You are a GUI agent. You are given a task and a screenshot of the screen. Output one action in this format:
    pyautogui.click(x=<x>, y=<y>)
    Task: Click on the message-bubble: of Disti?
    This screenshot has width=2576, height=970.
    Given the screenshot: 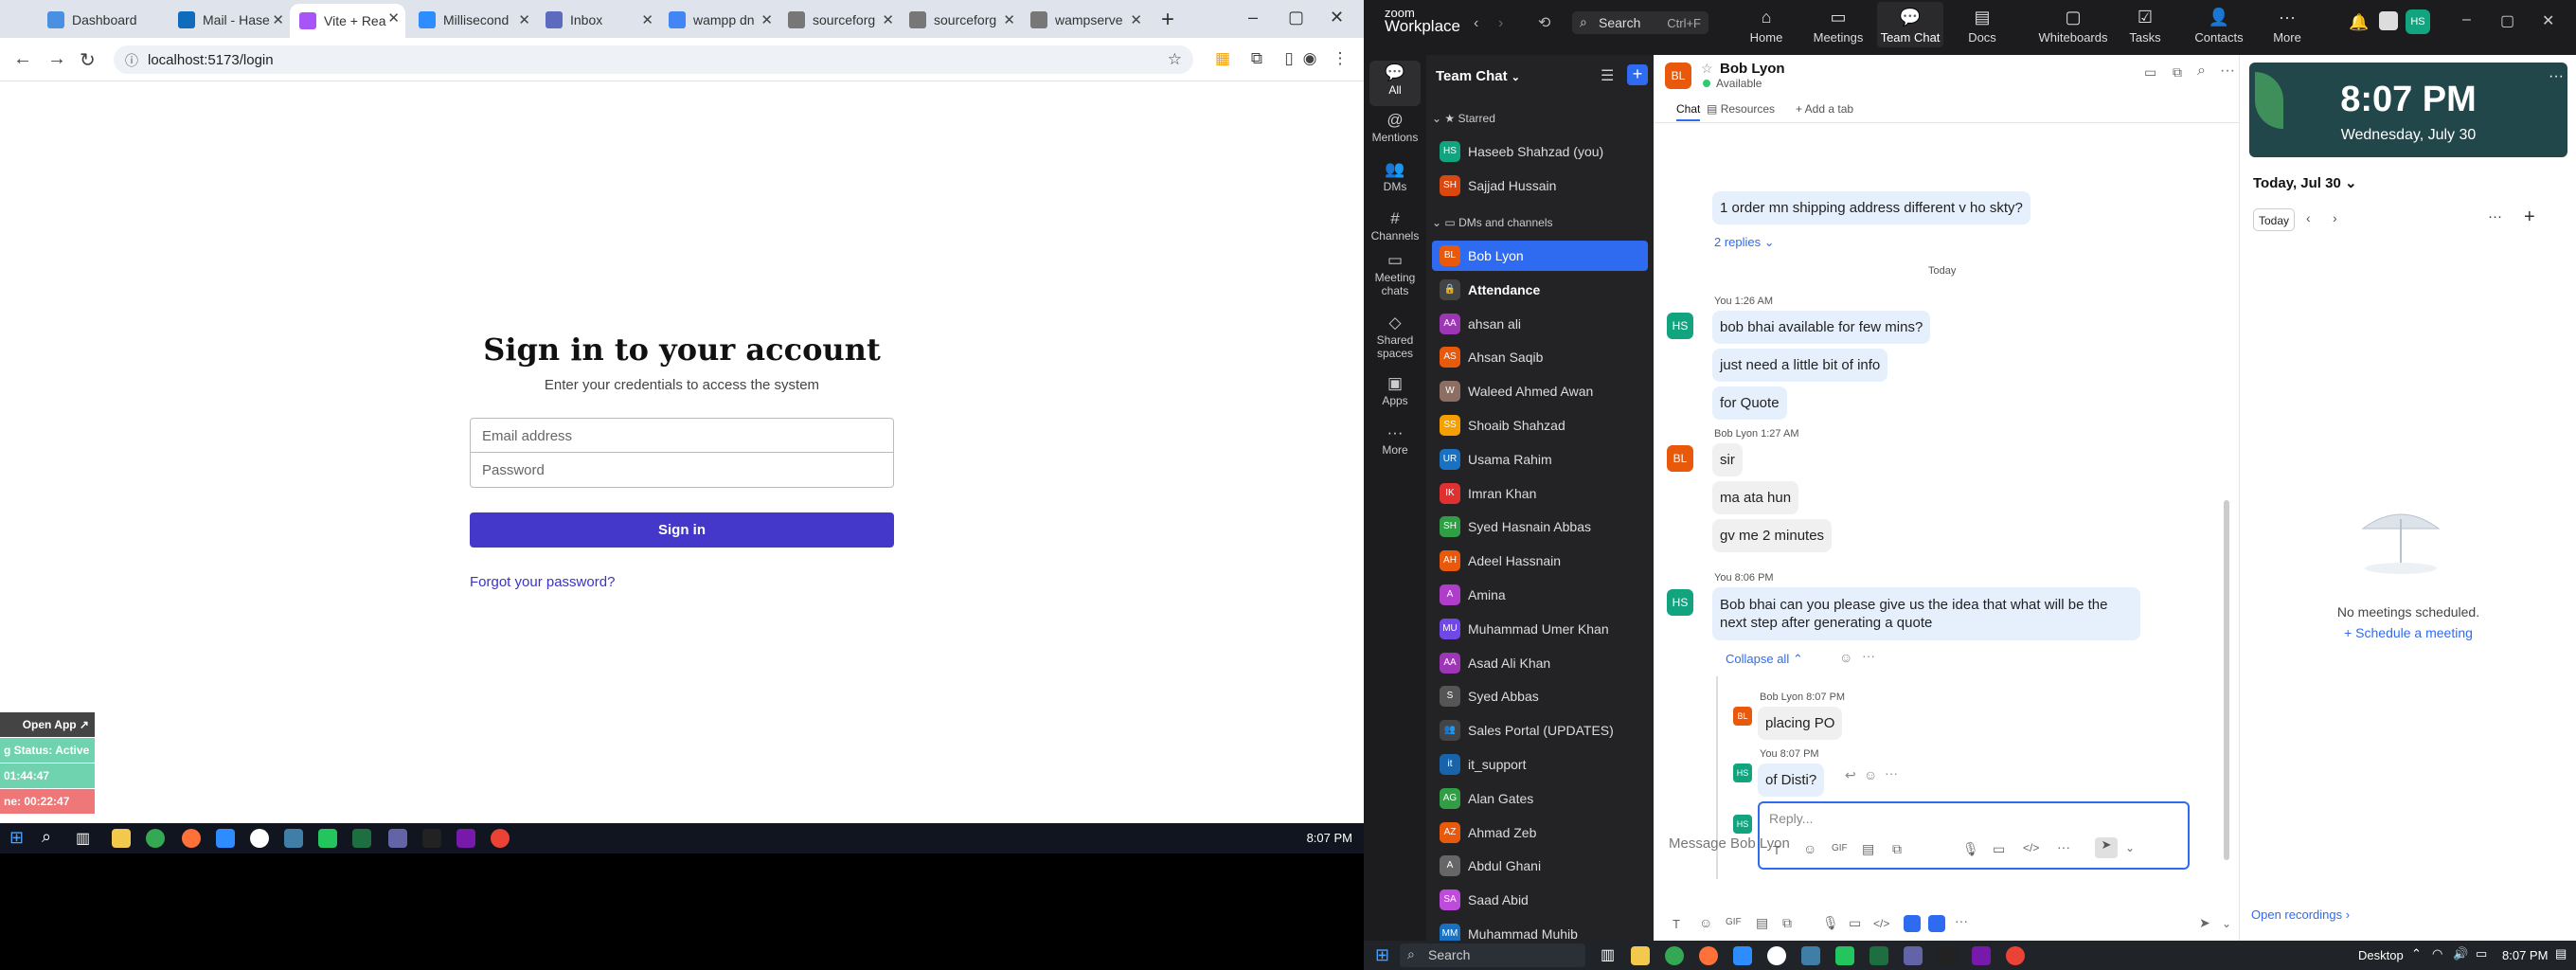 What is the action you would take?
    pyautogui.click(x=1791, y=780)
    